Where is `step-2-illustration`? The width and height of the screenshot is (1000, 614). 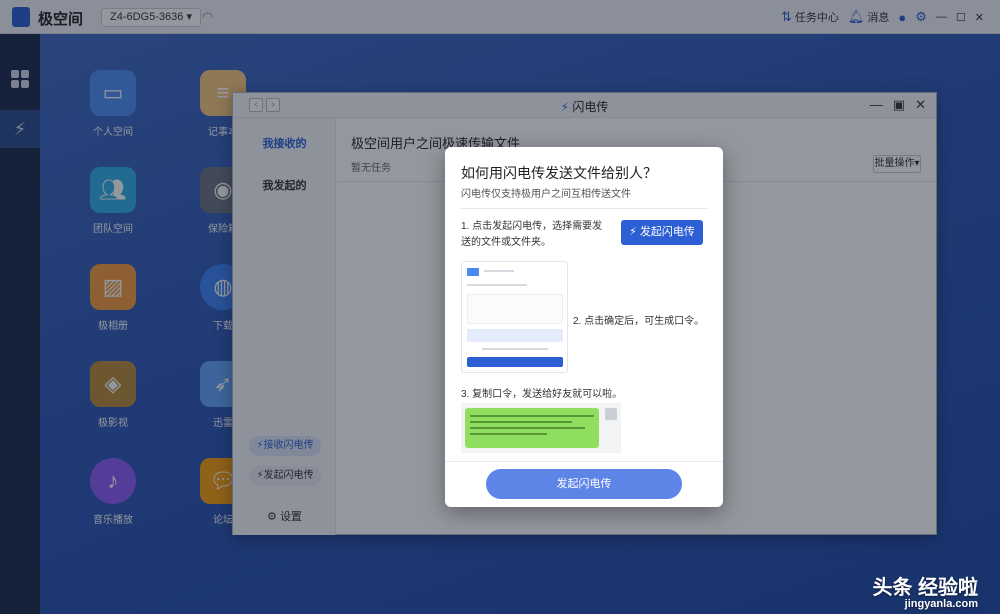
step-2-illustration is located at coordinates (514, 317).